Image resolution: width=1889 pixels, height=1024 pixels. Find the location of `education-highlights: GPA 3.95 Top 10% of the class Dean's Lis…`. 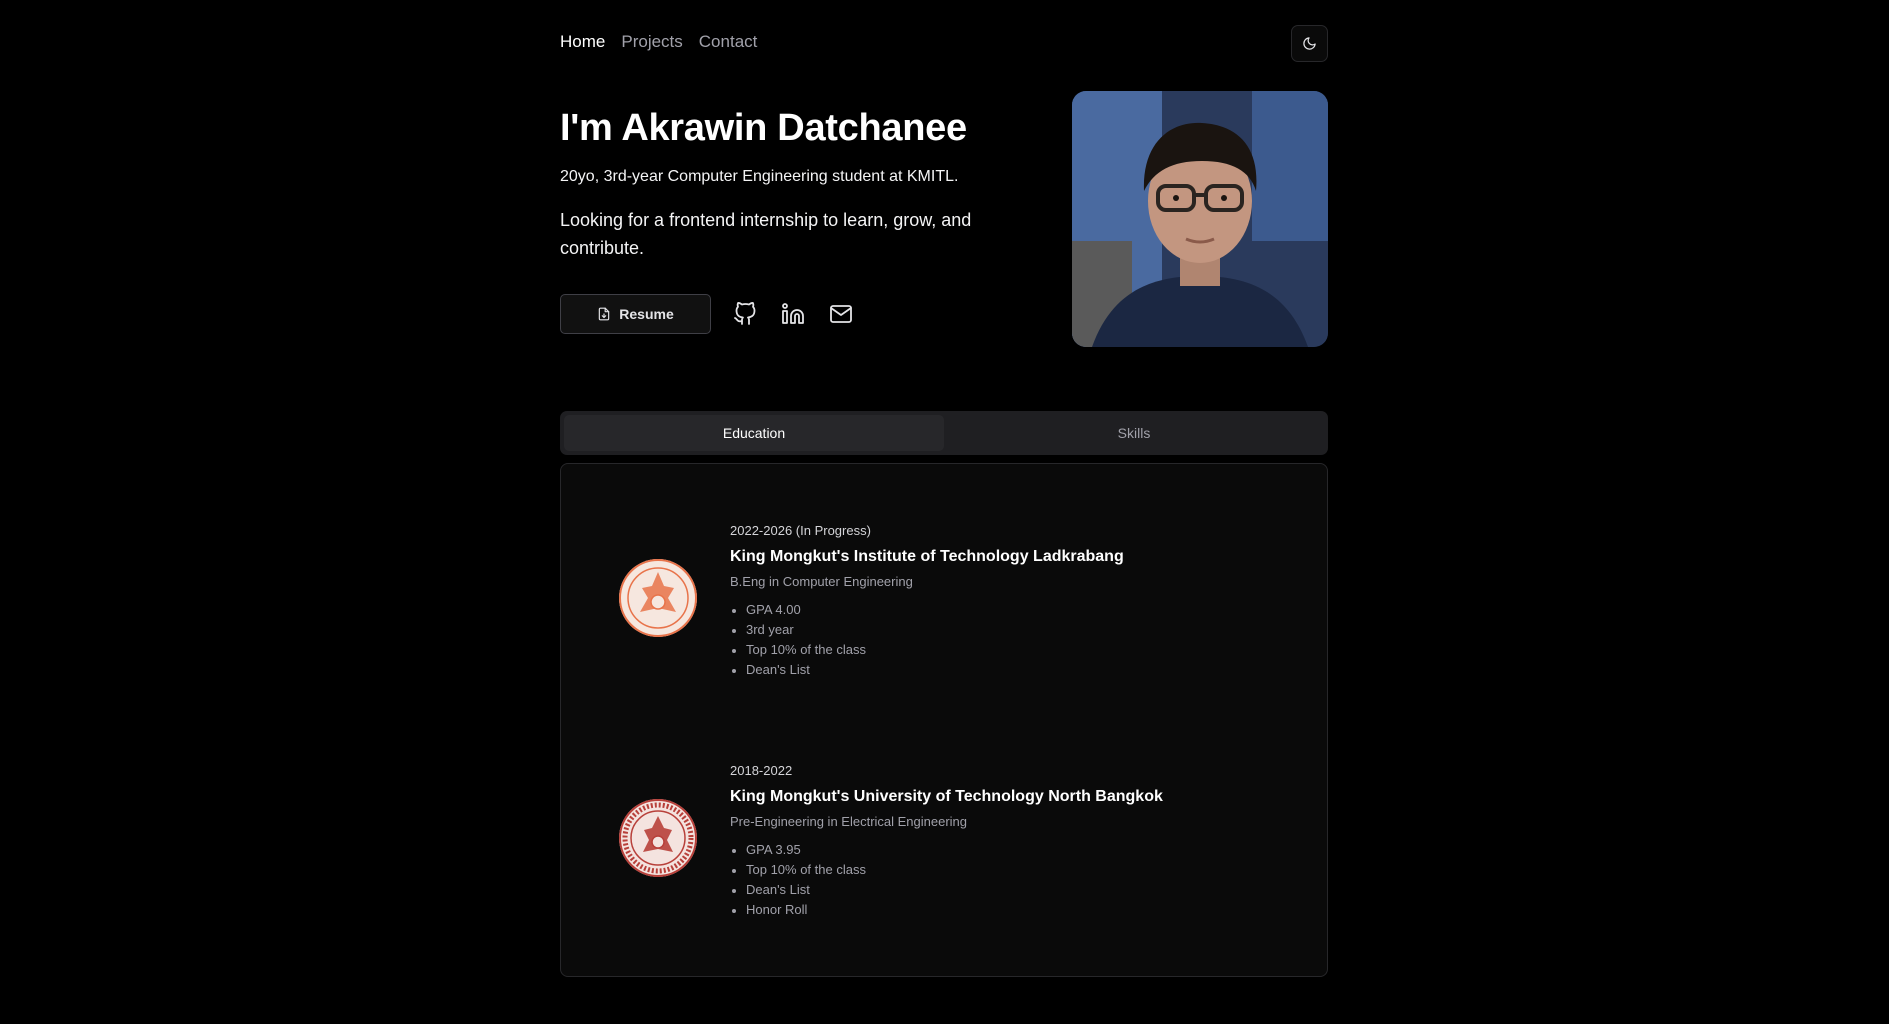

education-highlights: GPA 3.95 Top 10% of the class Dean's Lis… is located at coordinates (946, 880).